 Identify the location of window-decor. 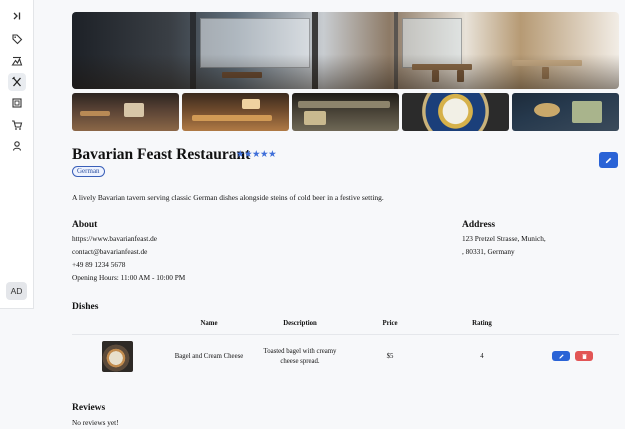
(315, 118).